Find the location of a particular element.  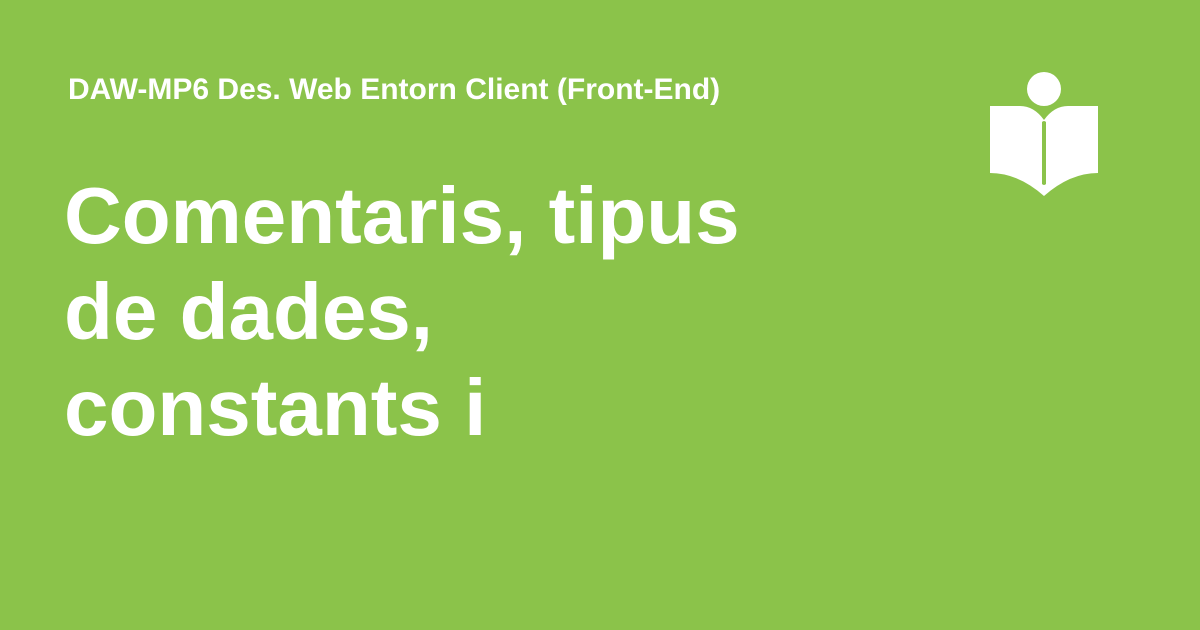

page-title-line: Comentaris, tipus is located at coordinates (402, 215).